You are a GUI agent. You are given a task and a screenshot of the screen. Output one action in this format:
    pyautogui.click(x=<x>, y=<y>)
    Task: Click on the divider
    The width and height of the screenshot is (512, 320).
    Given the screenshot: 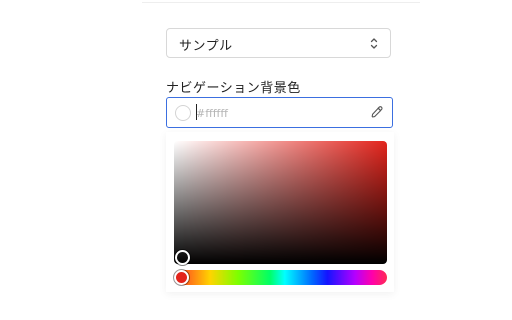 What is the action you would take?
    pyautogui.click(x=281, y=2)
    